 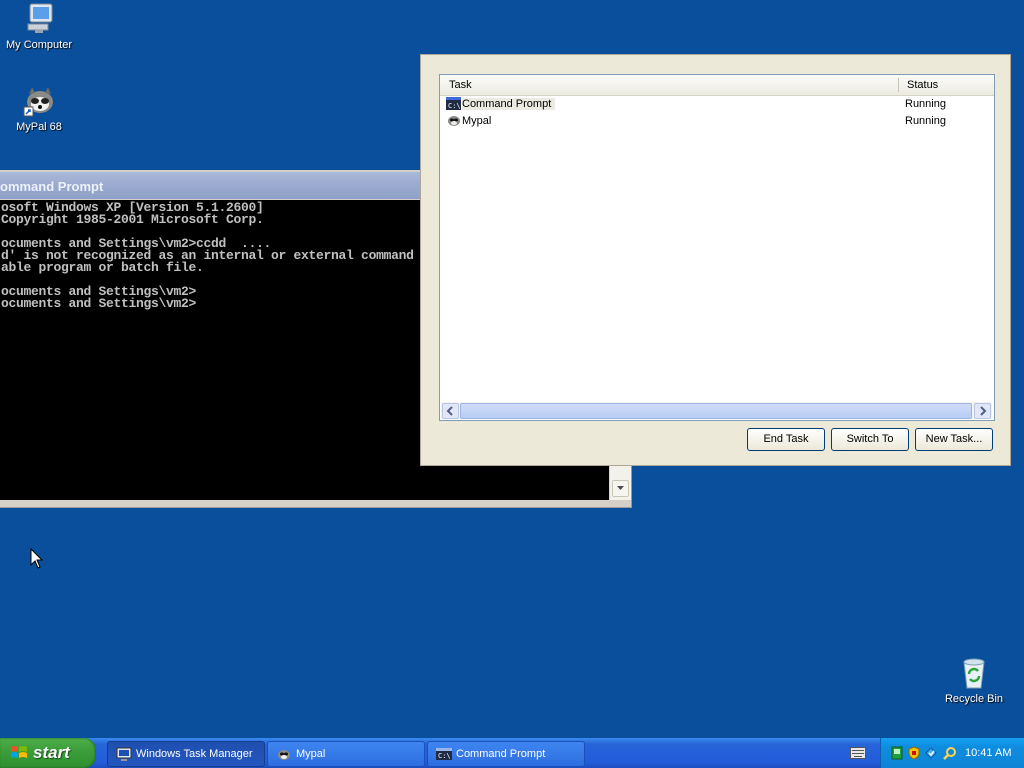 I want to click on windows-logo-icon, so click(x=19, y=753).